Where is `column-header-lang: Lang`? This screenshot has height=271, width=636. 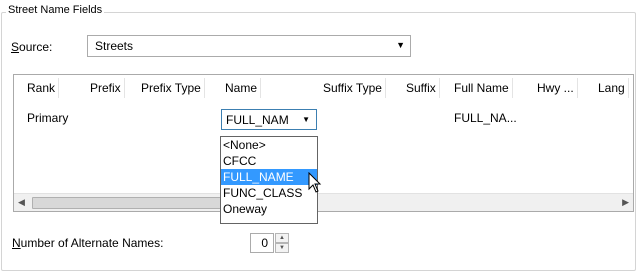
column-header-lang: Lang is located at coordinates (613, 88).